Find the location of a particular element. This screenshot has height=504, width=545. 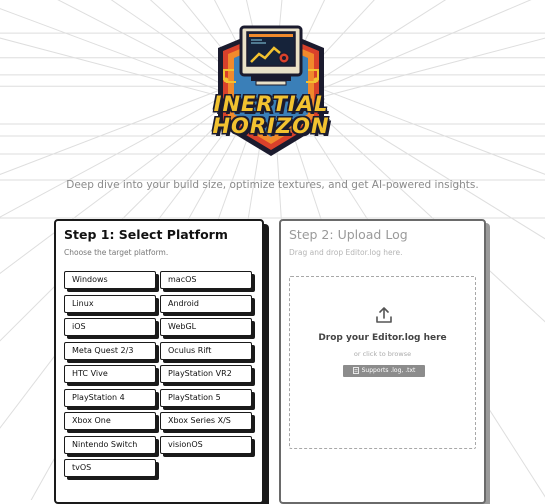

platform-button-xbox-one: Xbox One is located at coordinates (110, 421).